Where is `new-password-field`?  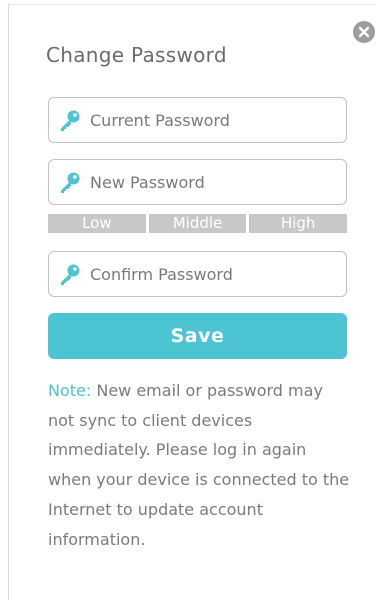
new-password-field is located at coordinates (197, 182).